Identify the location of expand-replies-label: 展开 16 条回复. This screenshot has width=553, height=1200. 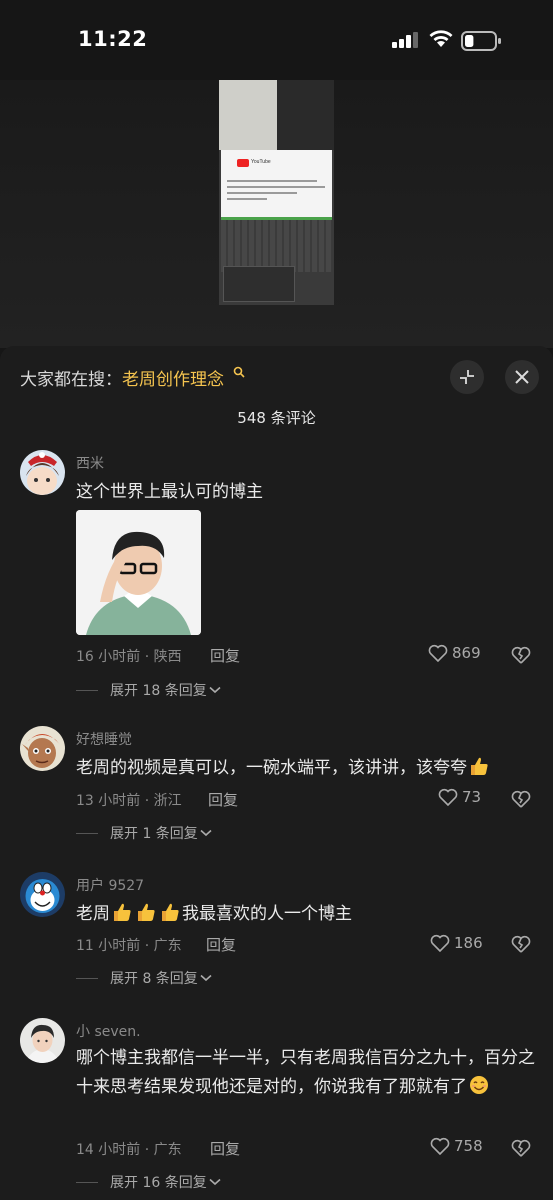
(158, 1183).